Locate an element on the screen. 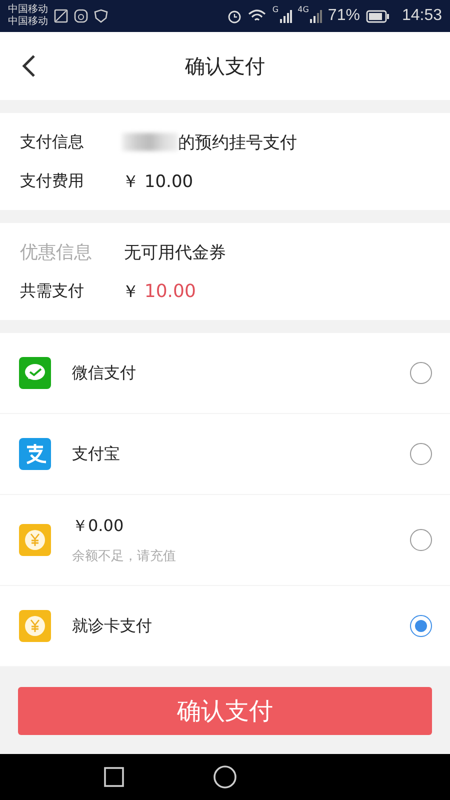 The height and width of the screenshot is (800, 450). network-label: G is located at coordinates (275, 9).